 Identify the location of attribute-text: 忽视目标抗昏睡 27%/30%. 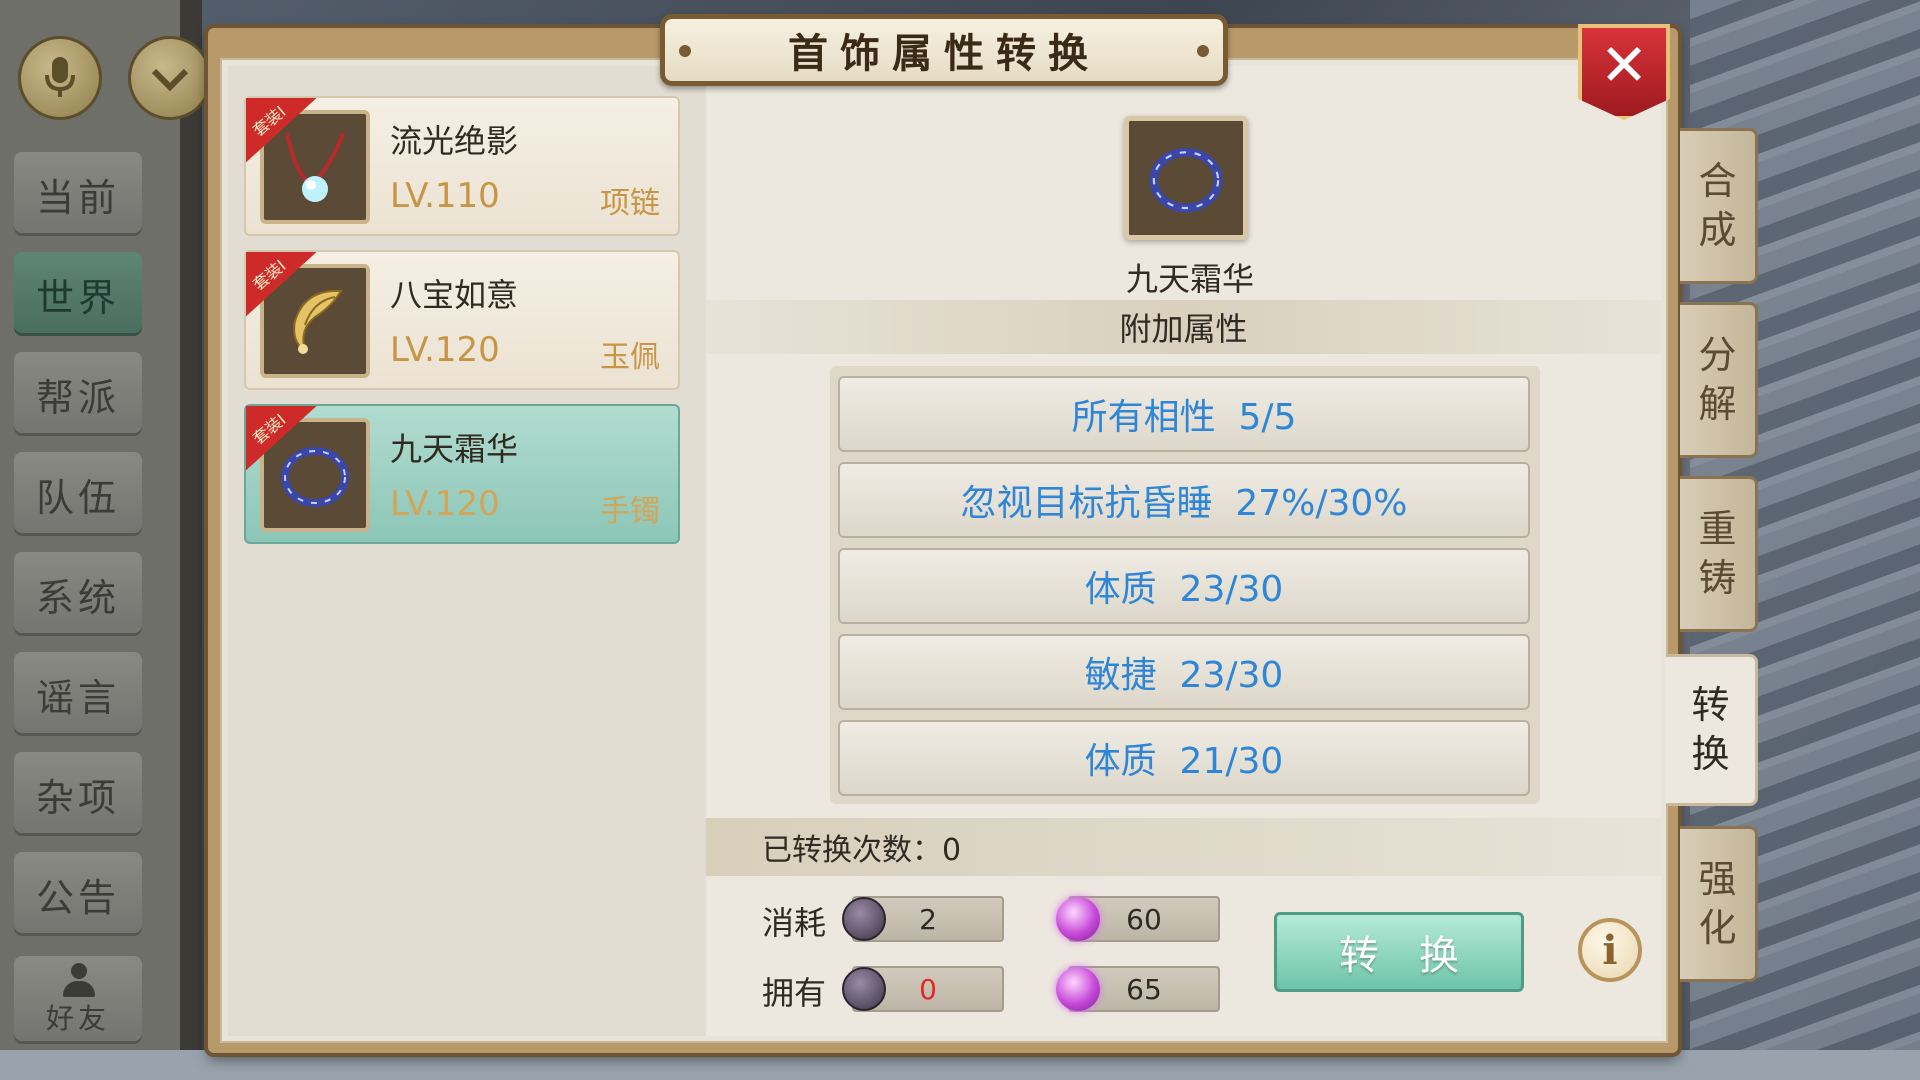
(1184, 503).